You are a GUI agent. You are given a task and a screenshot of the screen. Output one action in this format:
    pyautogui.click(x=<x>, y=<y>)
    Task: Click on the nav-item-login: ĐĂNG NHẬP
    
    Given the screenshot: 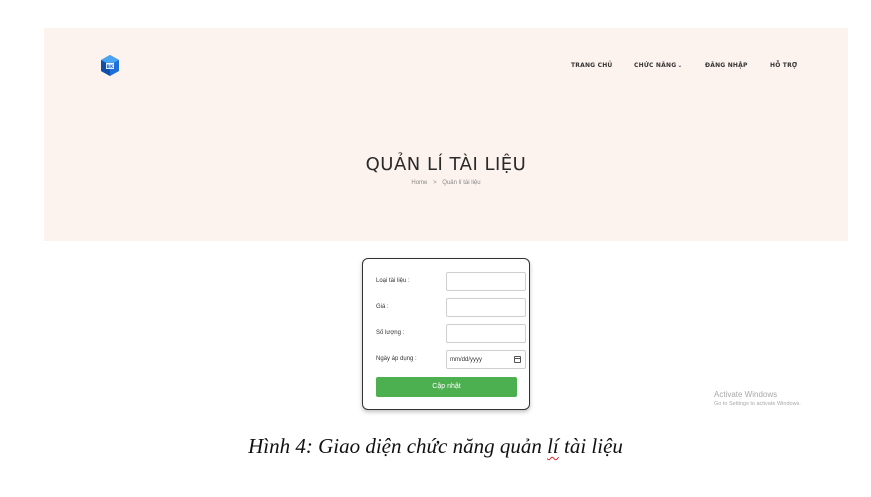 What is the action you would take?
    pyautogui.click(x=726, y=65)
    